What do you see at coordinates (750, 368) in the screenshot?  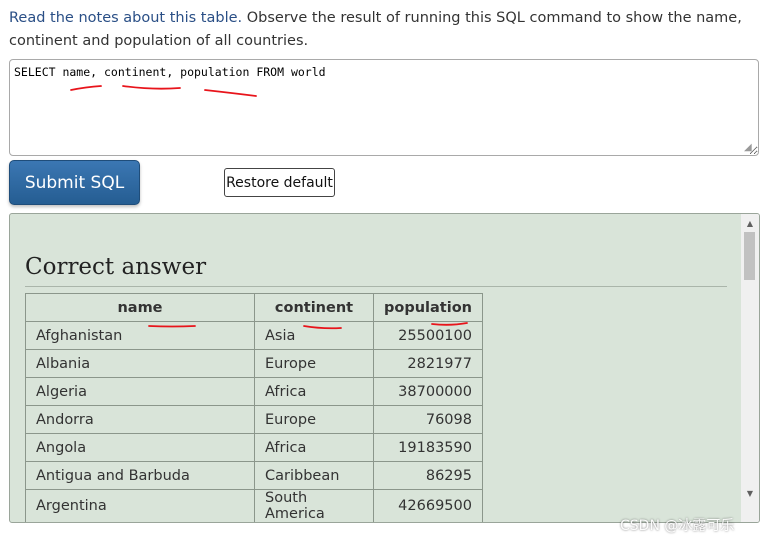 I see `vertical-scrollbar: ▲ ▼` at bounding box center [750, 368].